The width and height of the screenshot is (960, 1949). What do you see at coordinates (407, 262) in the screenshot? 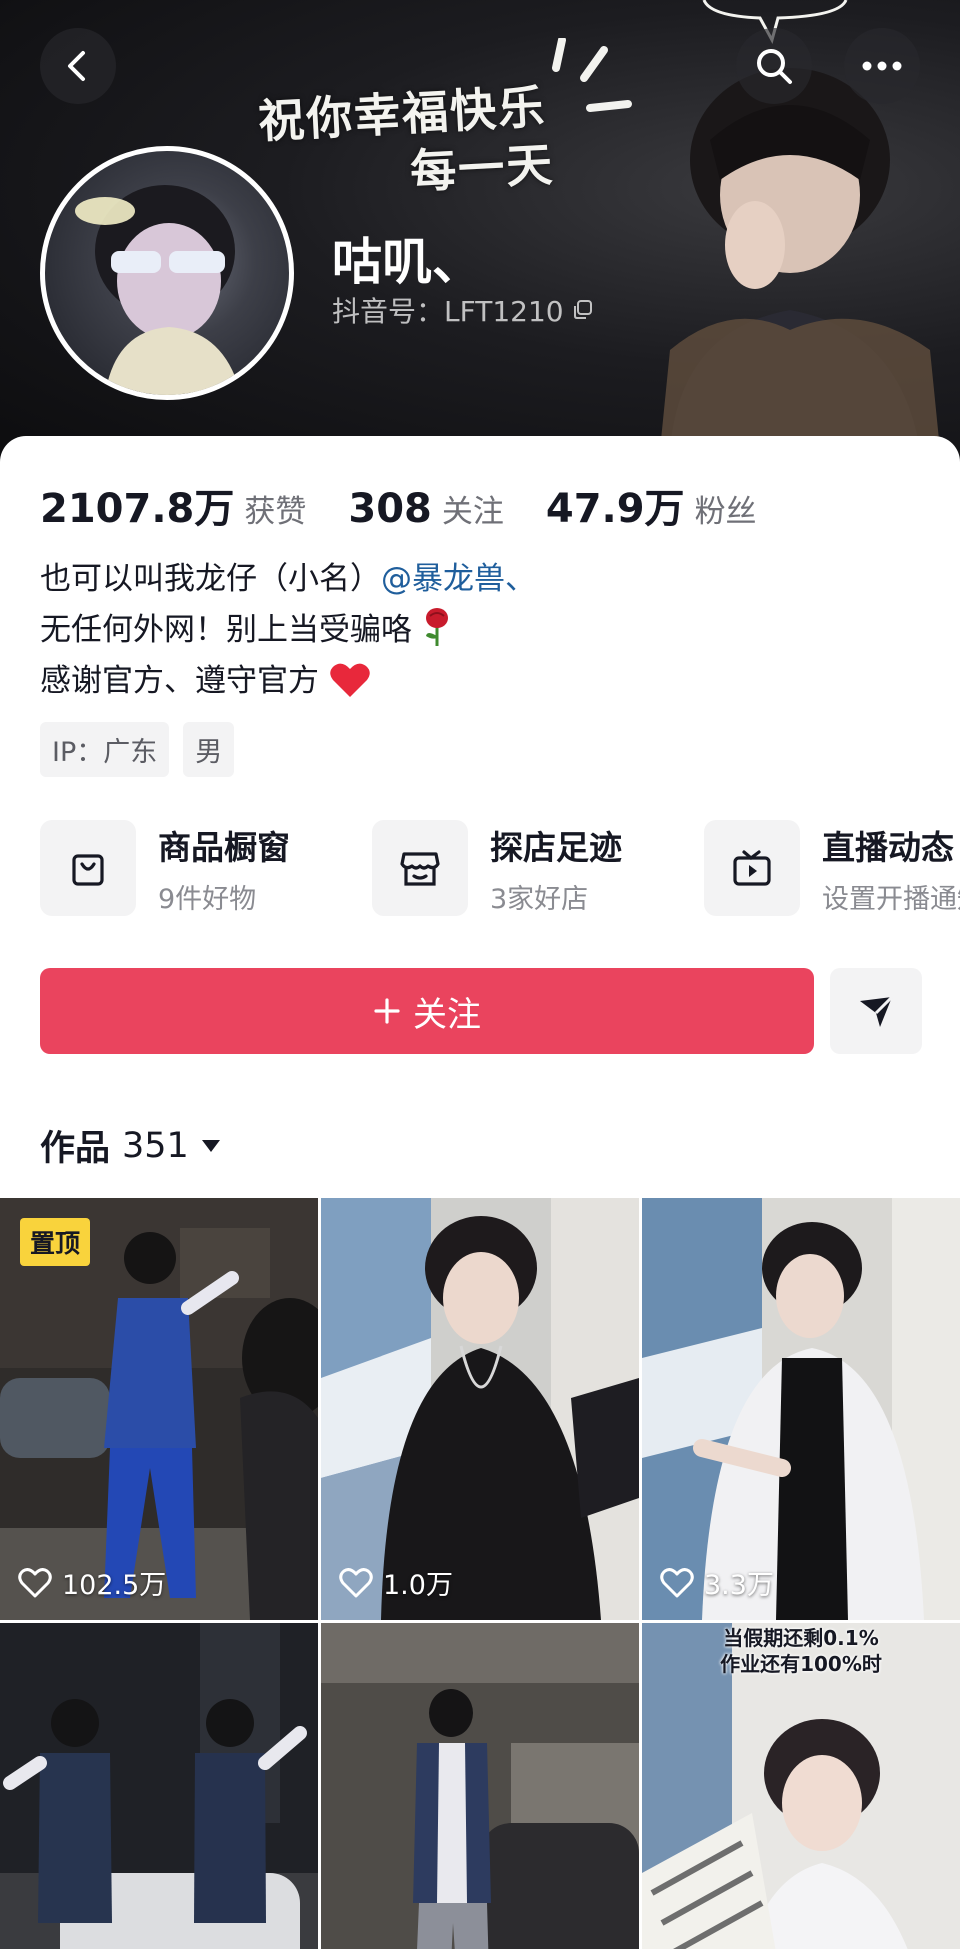
I see `profile-nickname: 咕叽、` at bounding box center [407, 262].